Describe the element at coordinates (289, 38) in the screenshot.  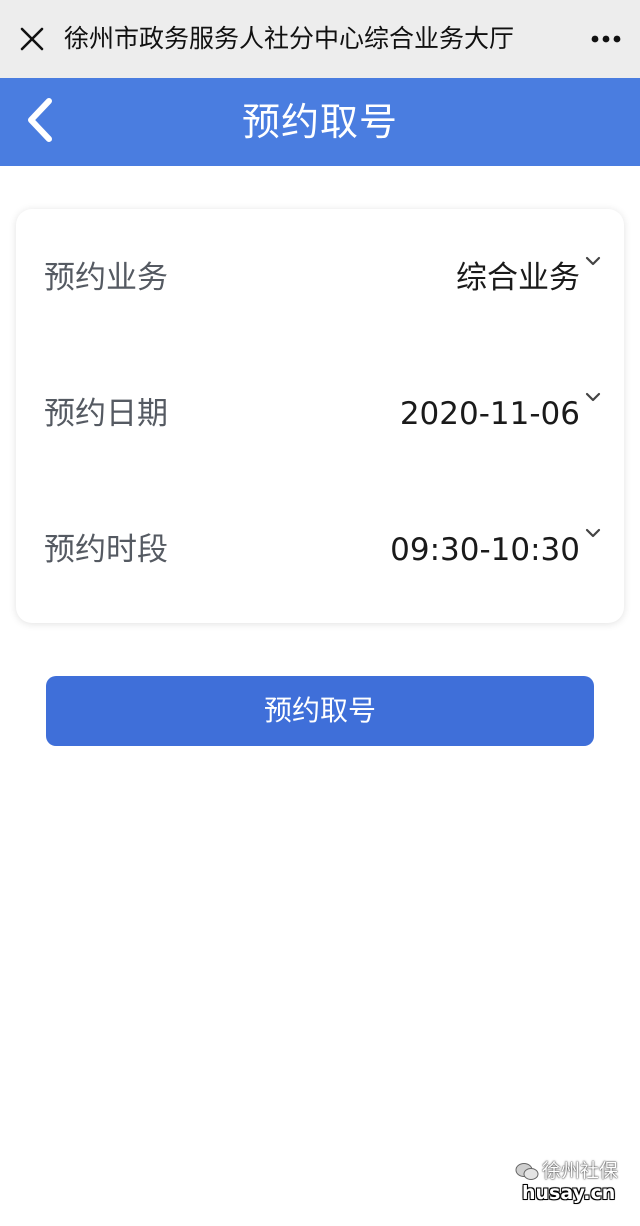
I see `wechat-page-title: 徐州市政务服务人社分中心综合业务大厅` at that location.